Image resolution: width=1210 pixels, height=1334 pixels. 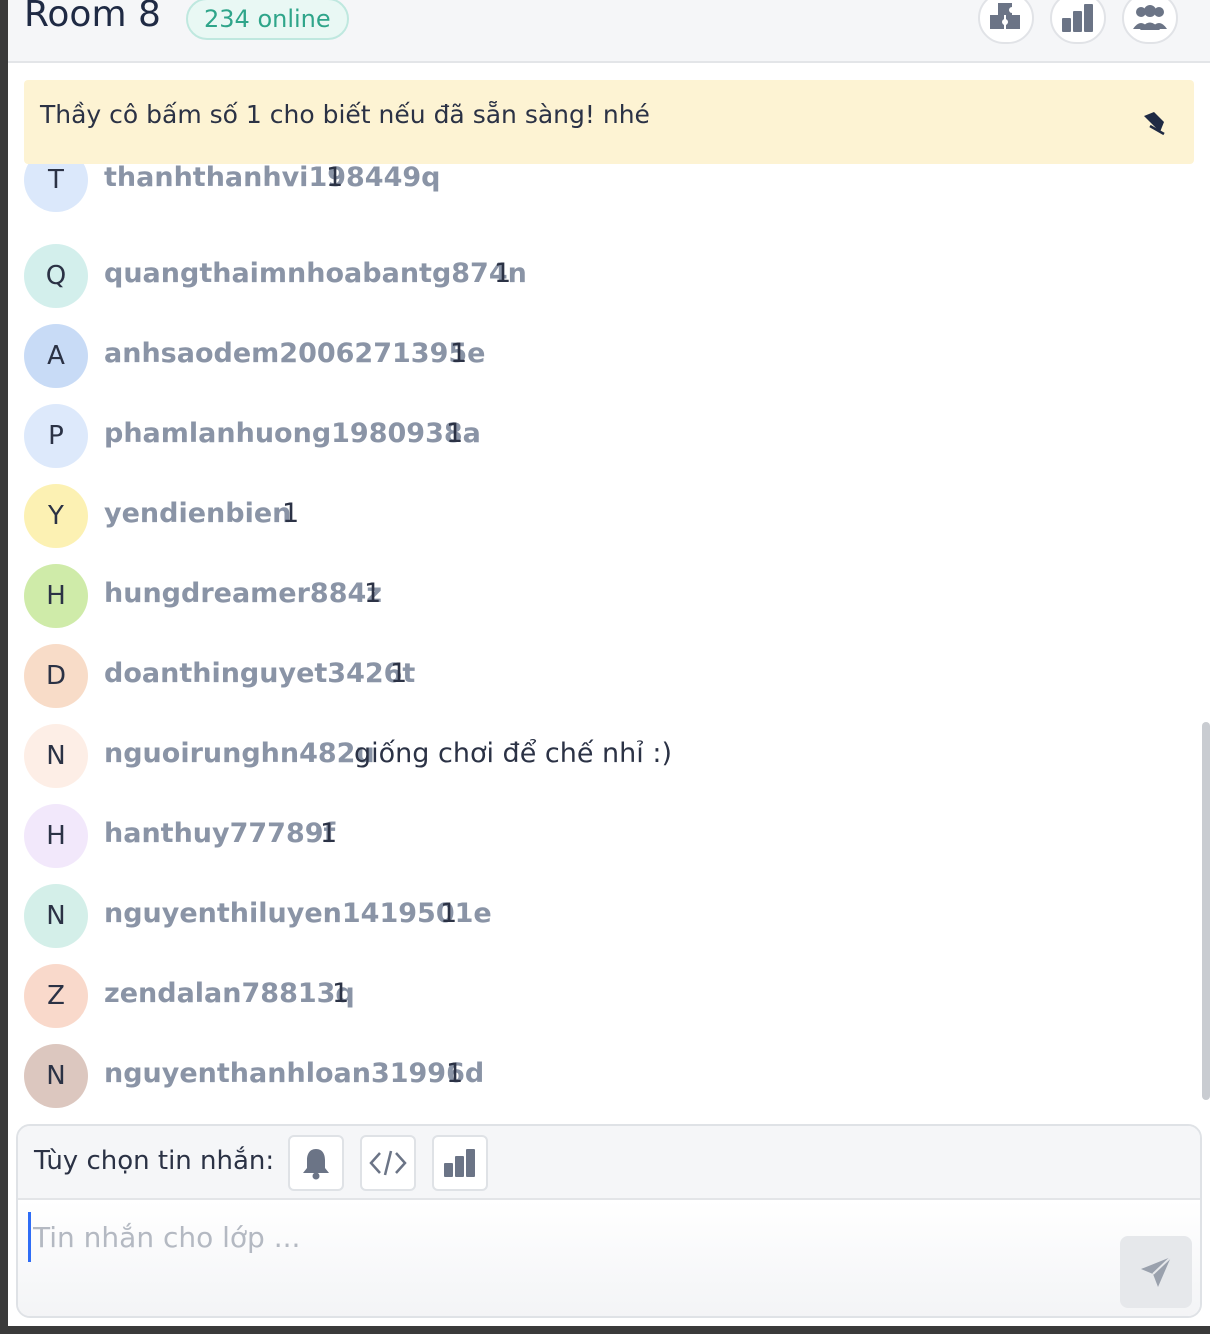 I want to click on message-username: phamlanhuong1980938a, so click(x=292, y=433).